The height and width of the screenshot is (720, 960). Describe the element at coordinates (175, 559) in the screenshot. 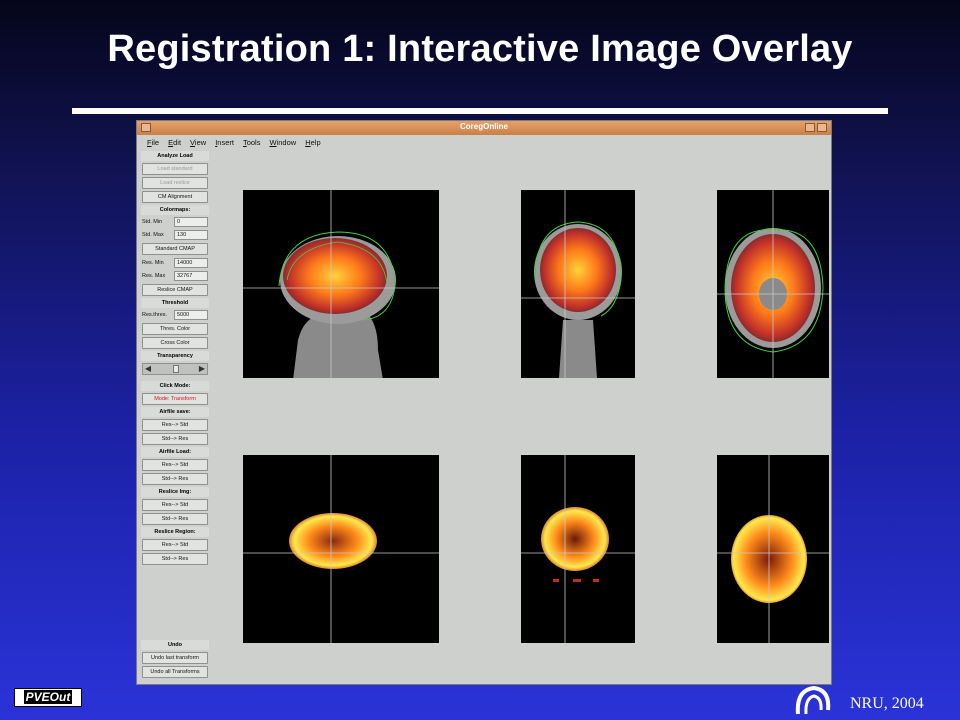

I see `reslice-region-std-to-res-button: Std--> Res` at that location.